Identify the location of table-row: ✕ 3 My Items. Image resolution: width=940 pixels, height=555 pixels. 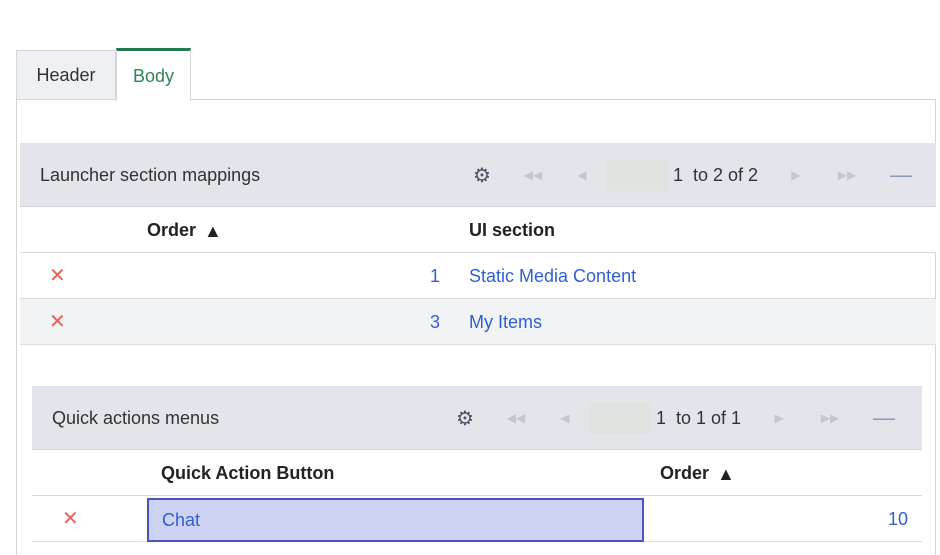
(478, 322).